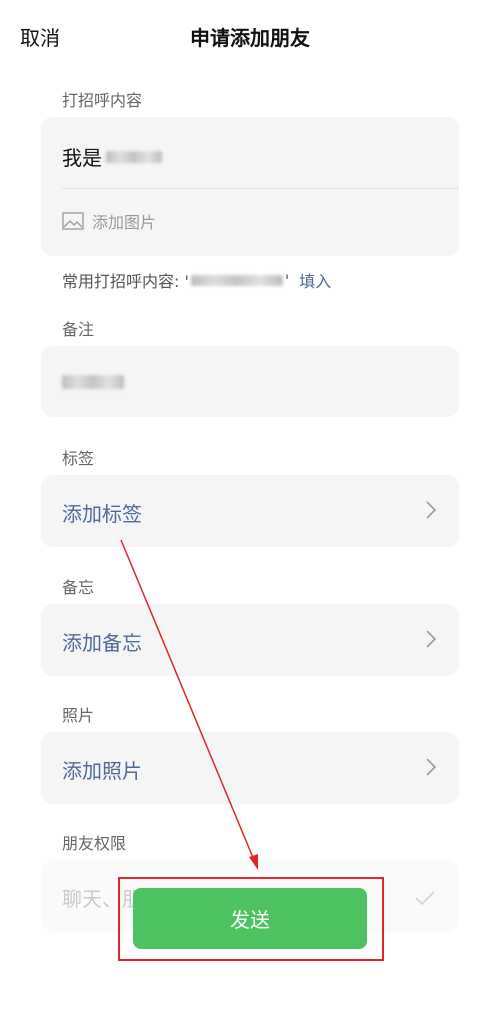 The width and height of the screenshot is (500, 1023). What do you see at coordinates (78, 329) in the screenshot?
I see `remark-section-label: 备注` at bounding box center [78, 329].